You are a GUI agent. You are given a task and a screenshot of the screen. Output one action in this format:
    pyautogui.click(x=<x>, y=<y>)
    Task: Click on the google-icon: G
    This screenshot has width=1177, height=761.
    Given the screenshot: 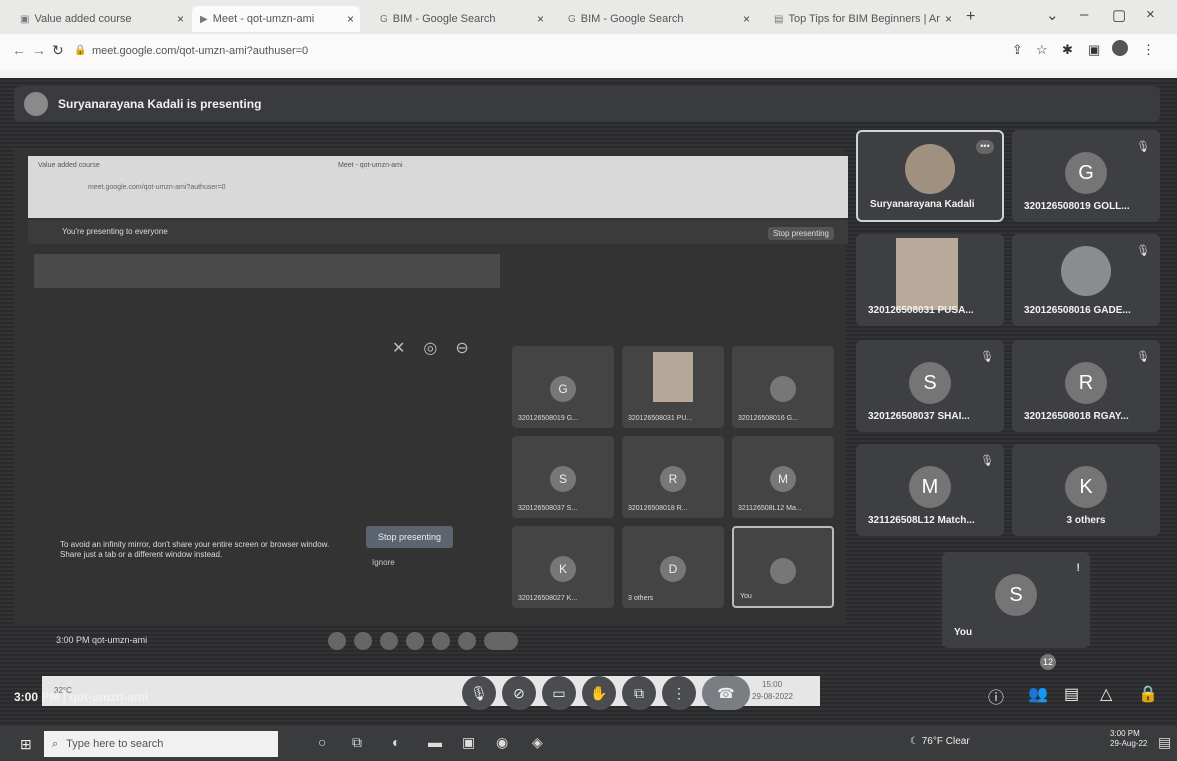 What is the action you would take?
    pyautogui.click(x=384, y=19)
    